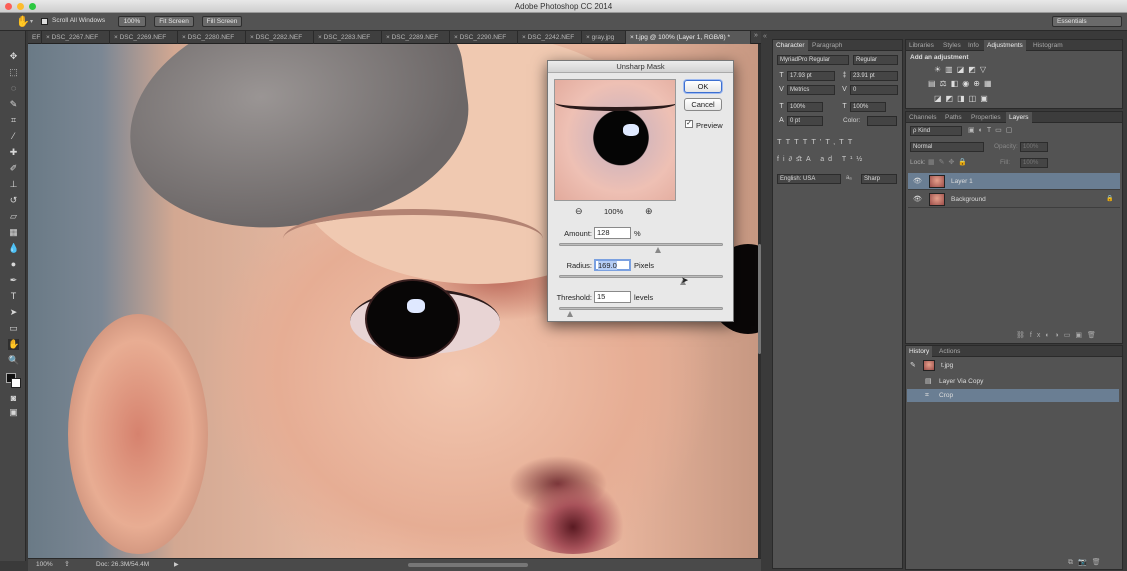 Image resolution: width=1127 pixels, height=571 pixels. What do you see at coordinates (641, 312) in the screenshot?
I see `threshold-slider` at bounding box center [641, 312].